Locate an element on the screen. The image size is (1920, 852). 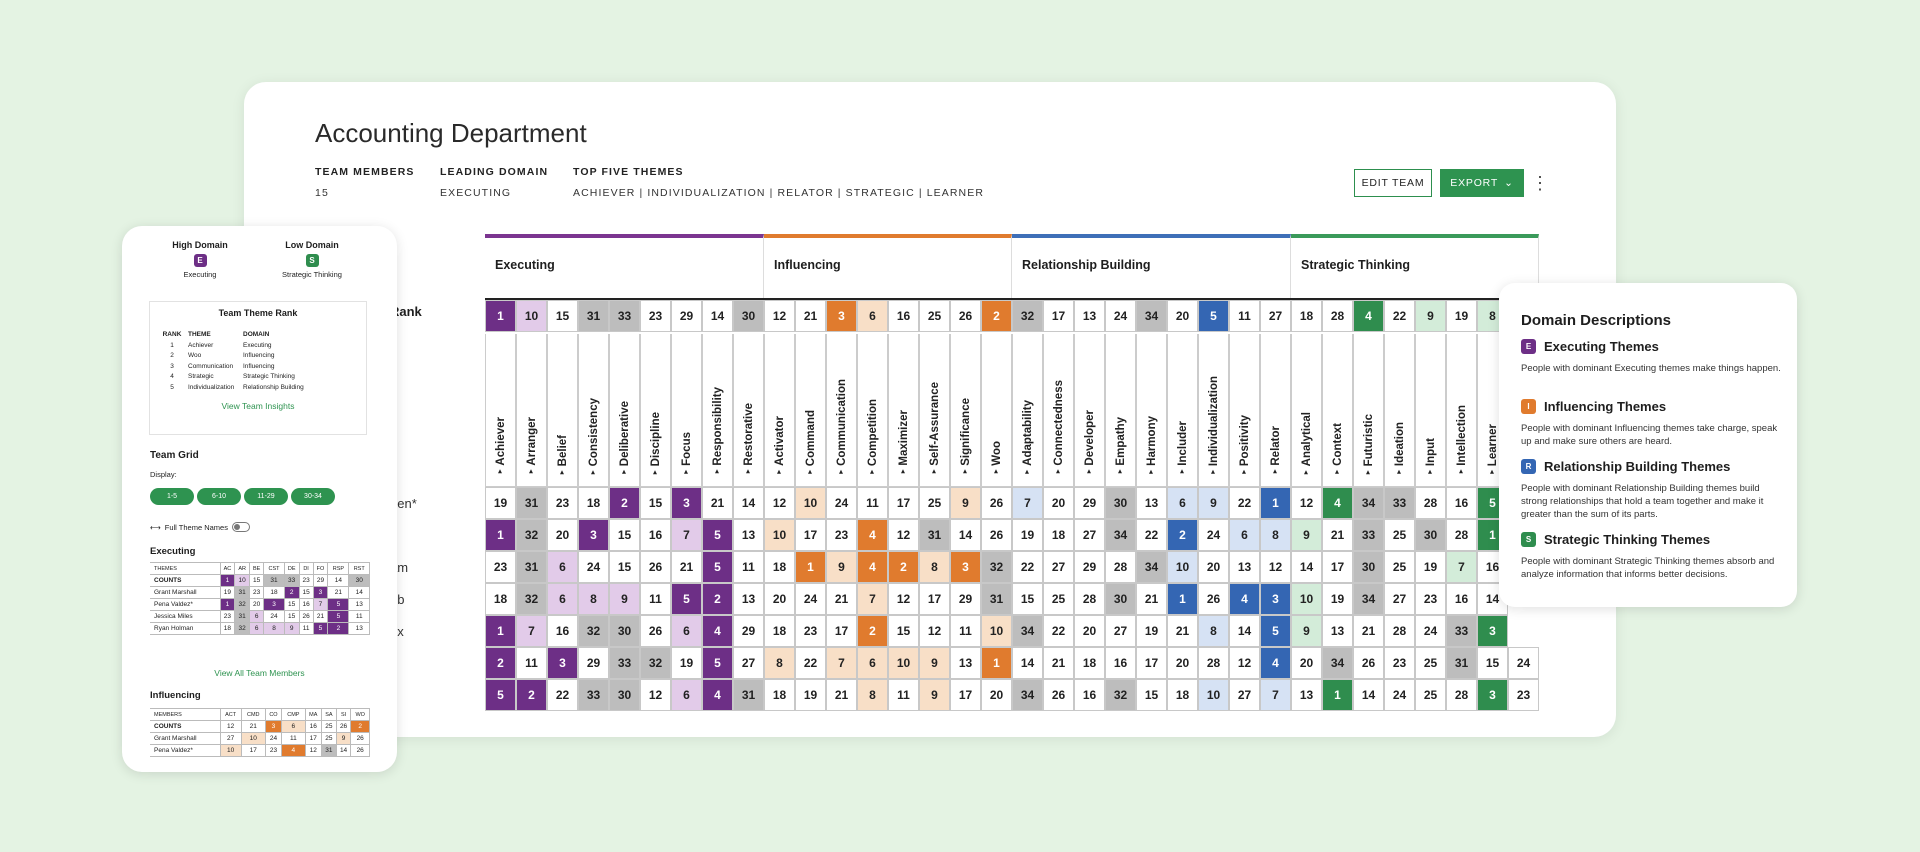
theme-label-relator: Relator is located at coordinates (1275, 410).